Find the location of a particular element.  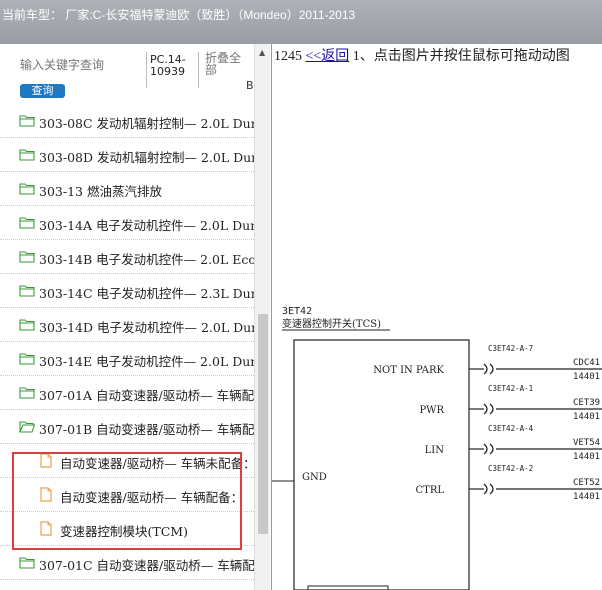

folder-open-icon is located at coordinates (27, 427).